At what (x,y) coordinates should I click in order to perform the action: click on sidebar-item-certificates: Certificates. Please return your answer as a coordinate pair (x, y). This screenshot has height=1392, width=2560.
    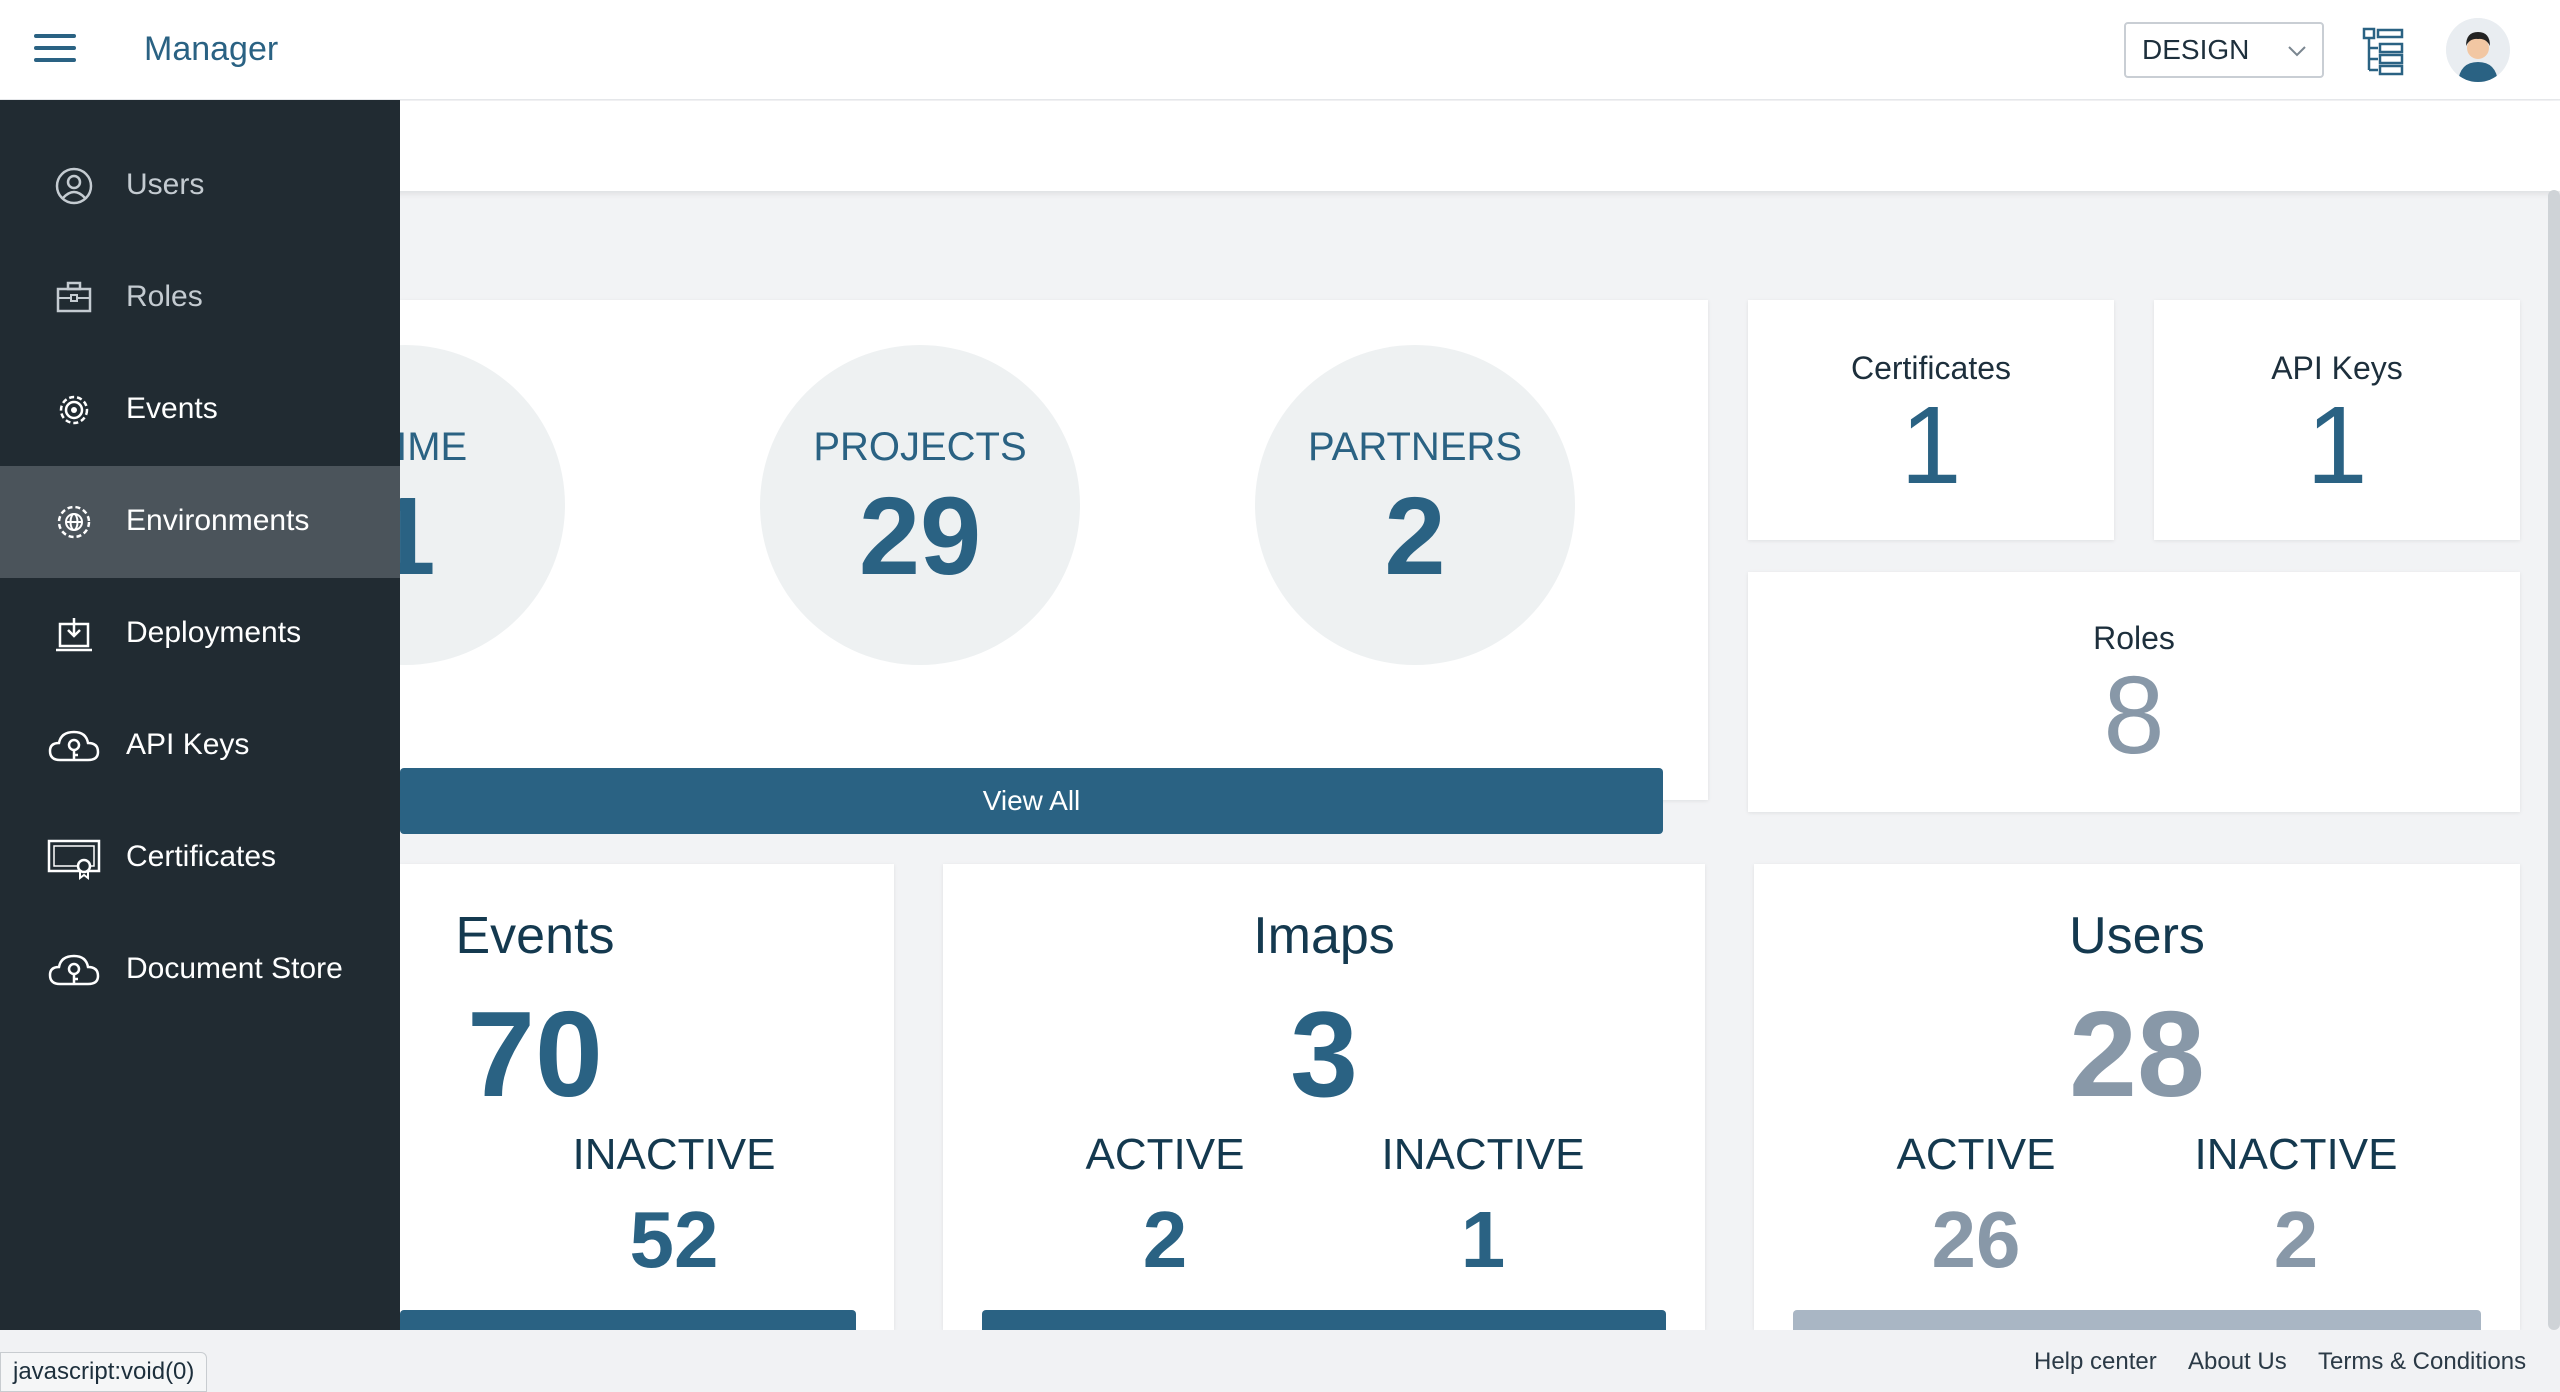
    Looking at the image, I should click on (200, 858).